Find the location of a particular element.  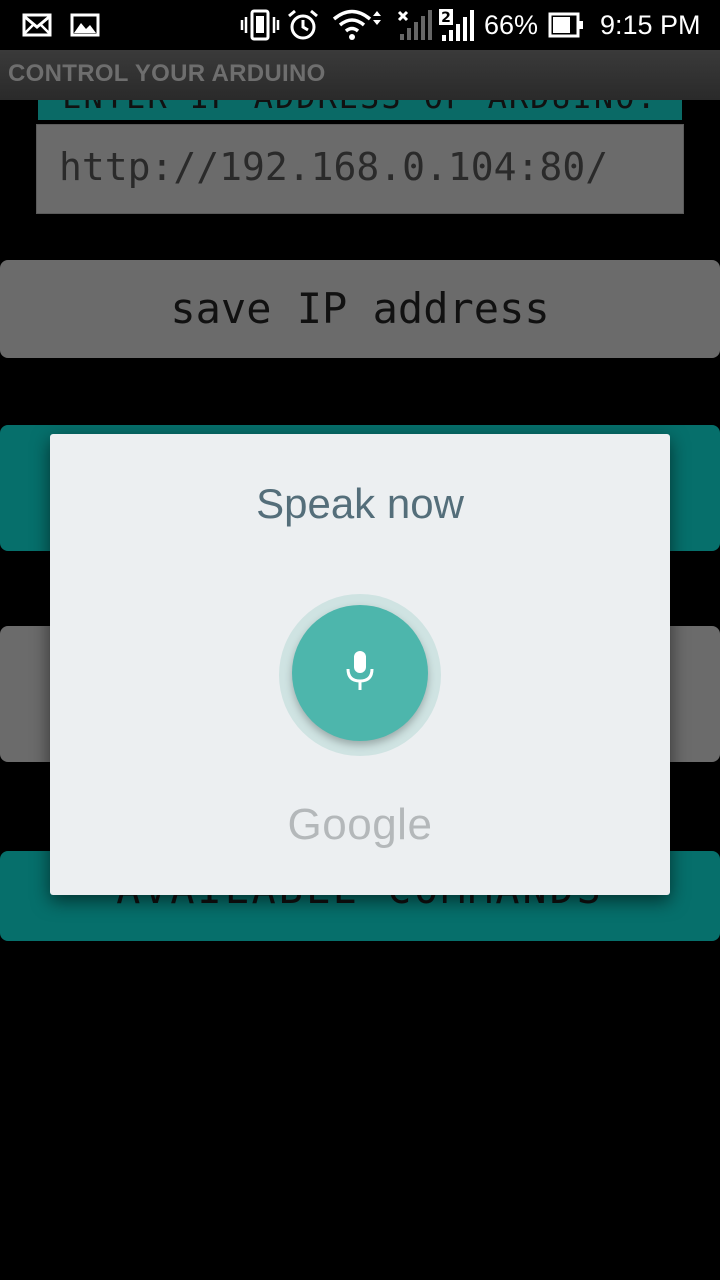

microphone-icon is located at coordinates (360, 673).